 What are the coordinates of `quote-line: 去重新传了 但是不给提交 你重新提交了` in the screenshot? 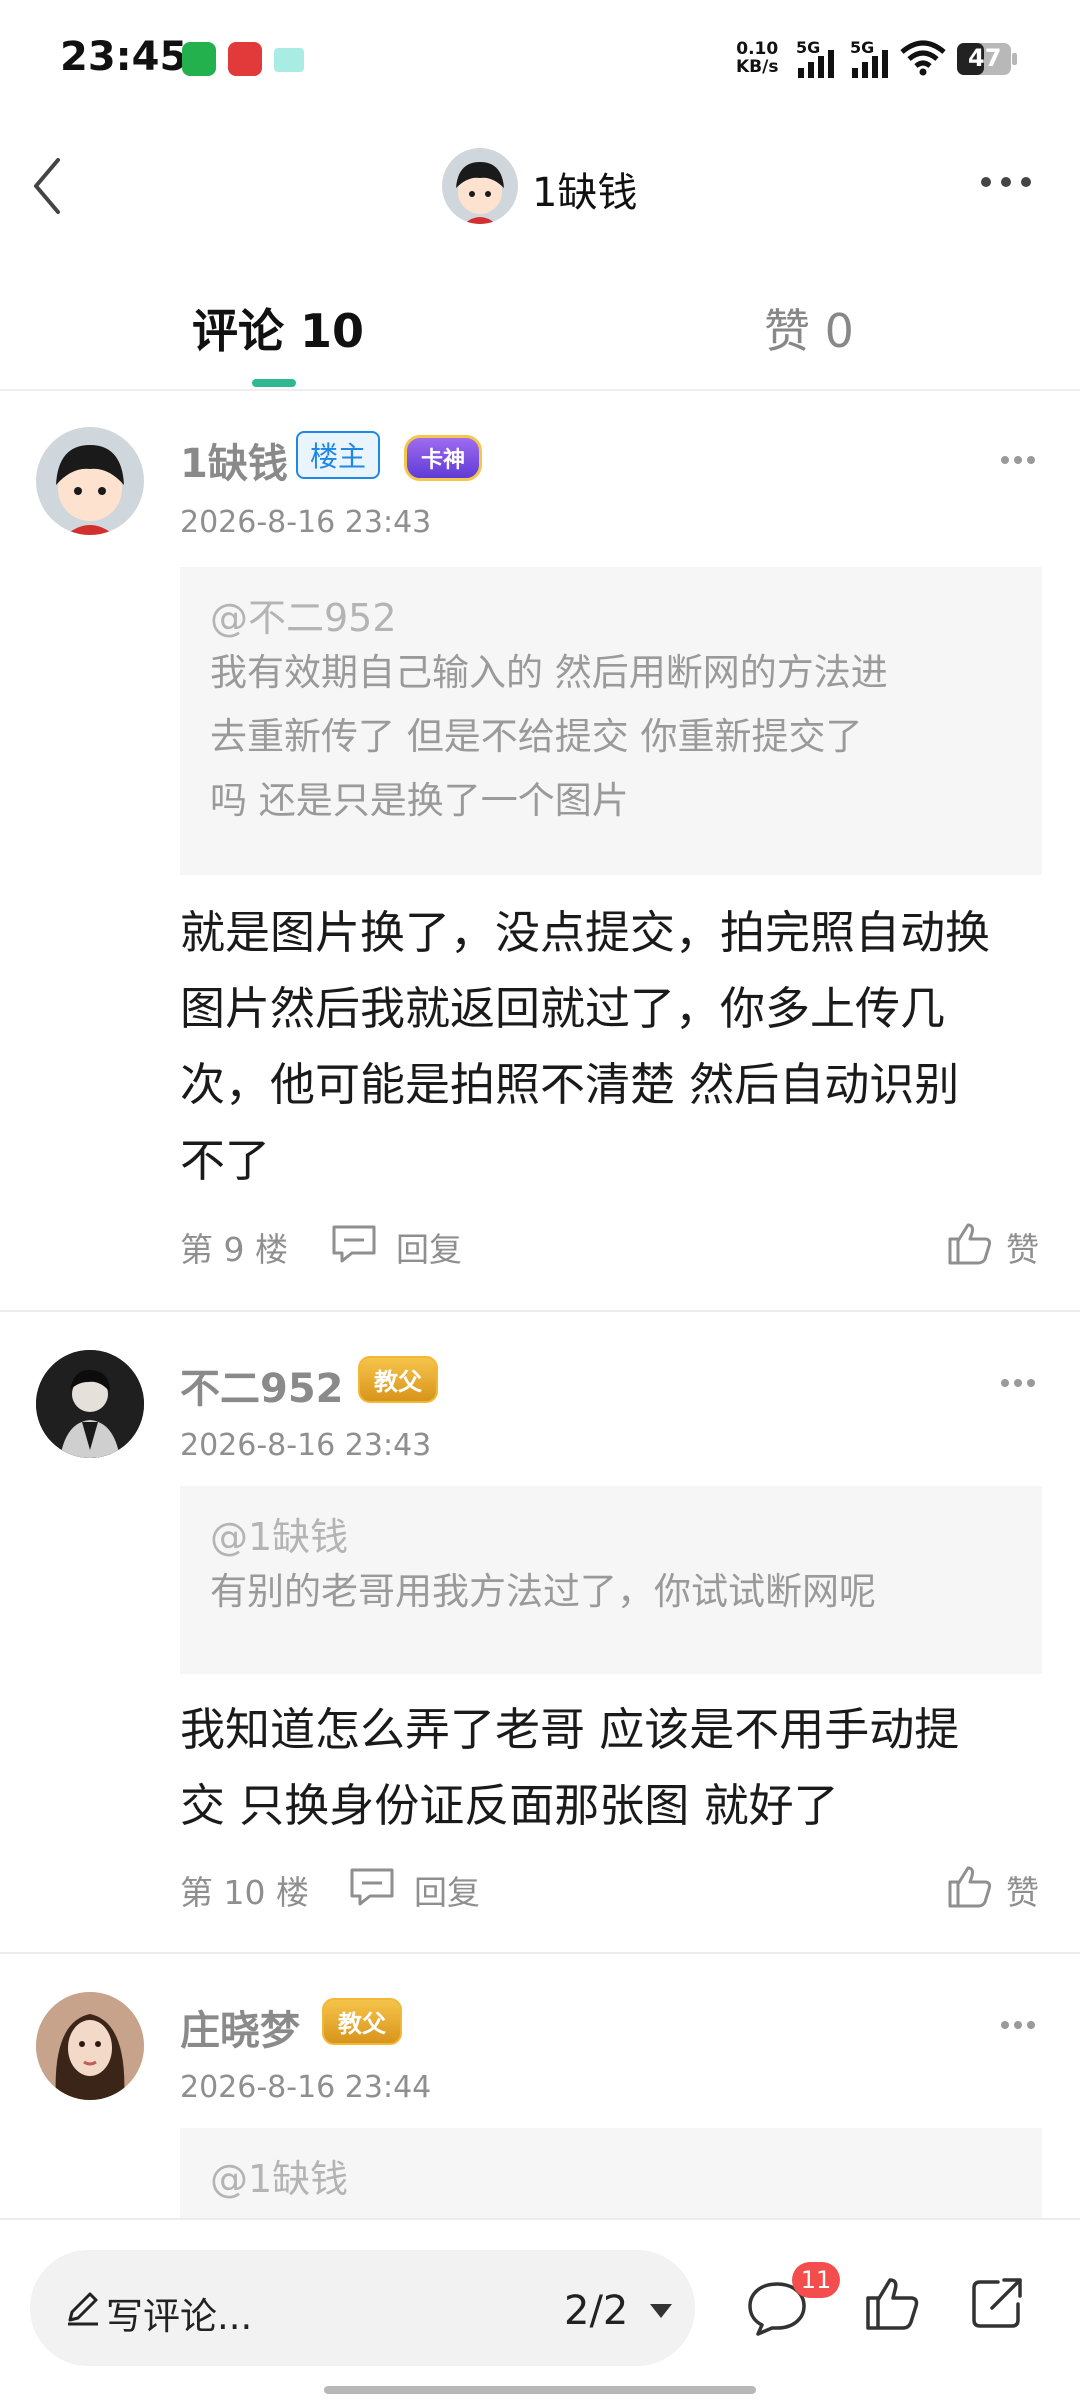 It's located at (536, 736).